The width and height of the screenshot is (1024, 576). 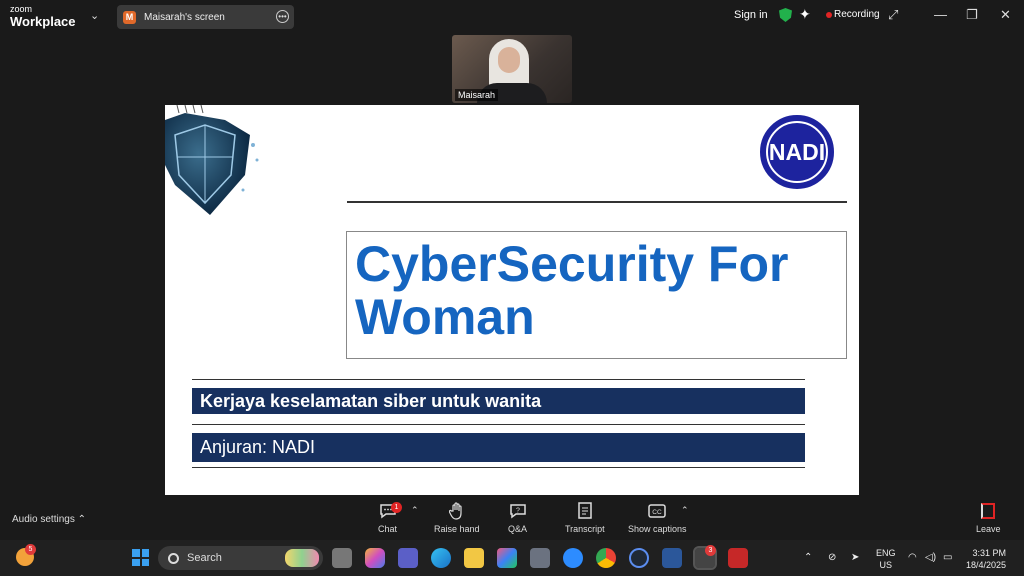 What do you see at coordinates (893, 15) in the screenshot?
I see `fullscreen-icon: ⤢` at bounding box center [893, 15].